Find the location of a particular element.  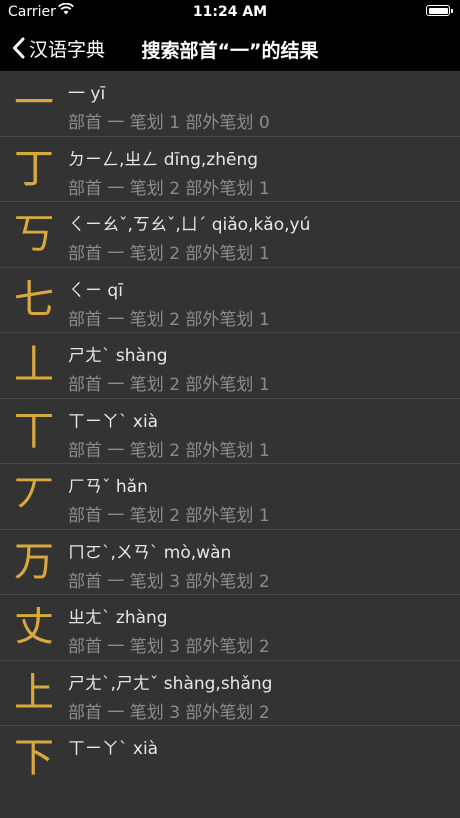

pronunciation: ㄓㄤˋ zhàng is located at coordinates (118, 618).